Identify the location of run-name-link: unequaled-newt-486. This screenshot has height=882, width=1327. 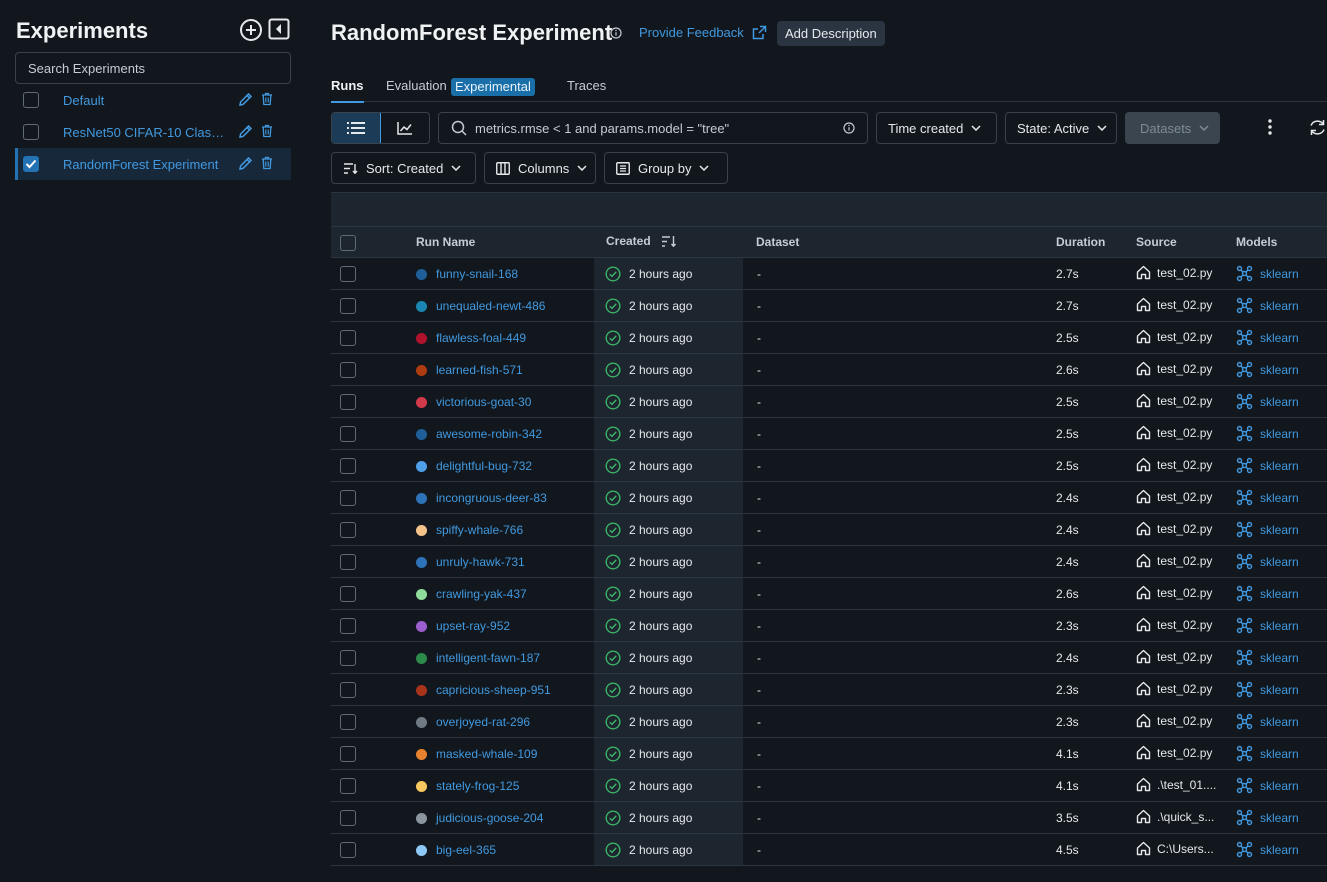
(490, 306).